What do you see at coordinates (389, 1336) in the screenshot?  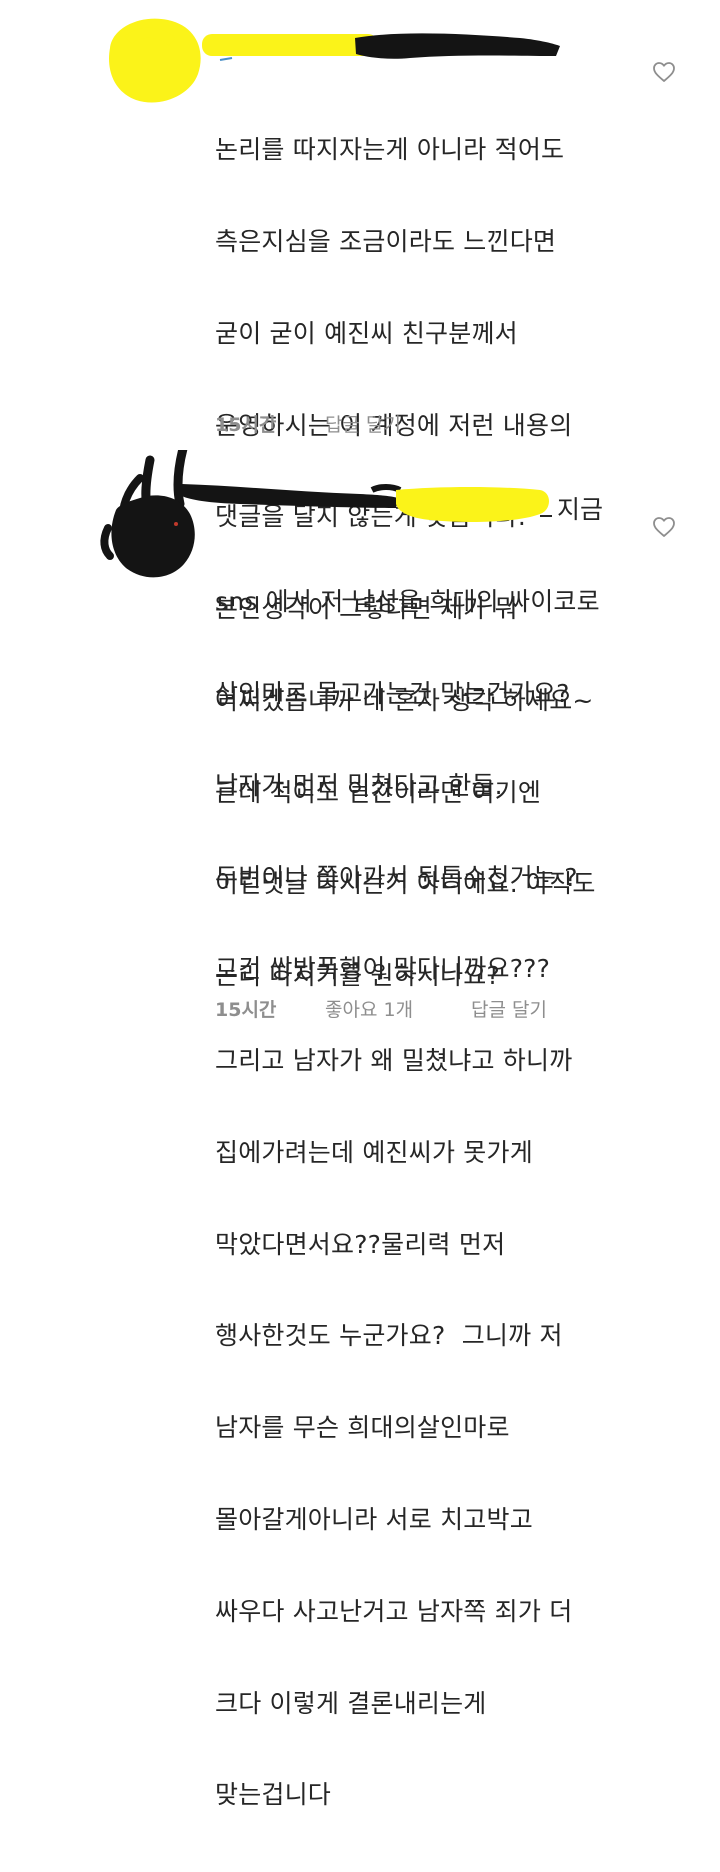 I see `comment-line: 행사한것도 누군가요? 그니까 저` at bounding box center [389, 1336].